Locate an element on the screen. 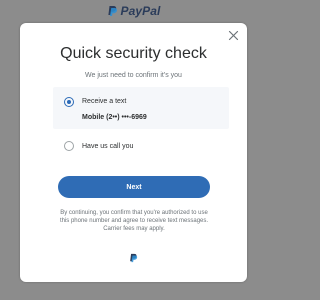 The height and width of the screenshot is (300, 320). option-label: Have us call you is located at coordinates (108, 146).